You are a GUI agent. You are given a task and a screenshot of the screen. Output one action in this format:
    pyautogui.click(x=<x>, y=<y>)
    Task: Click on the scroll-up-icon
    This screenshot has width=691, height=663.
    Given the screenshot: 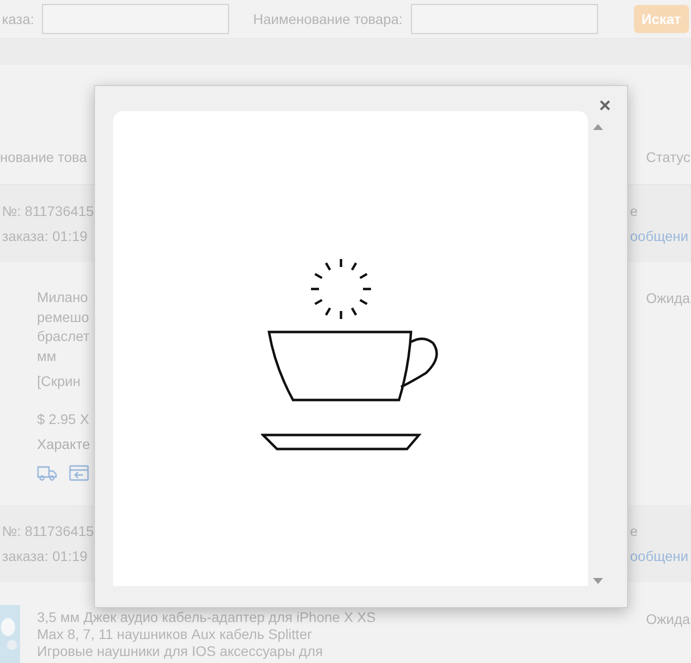 What is the action you would take?
    pyautogui.click(x=598, y=127)
    